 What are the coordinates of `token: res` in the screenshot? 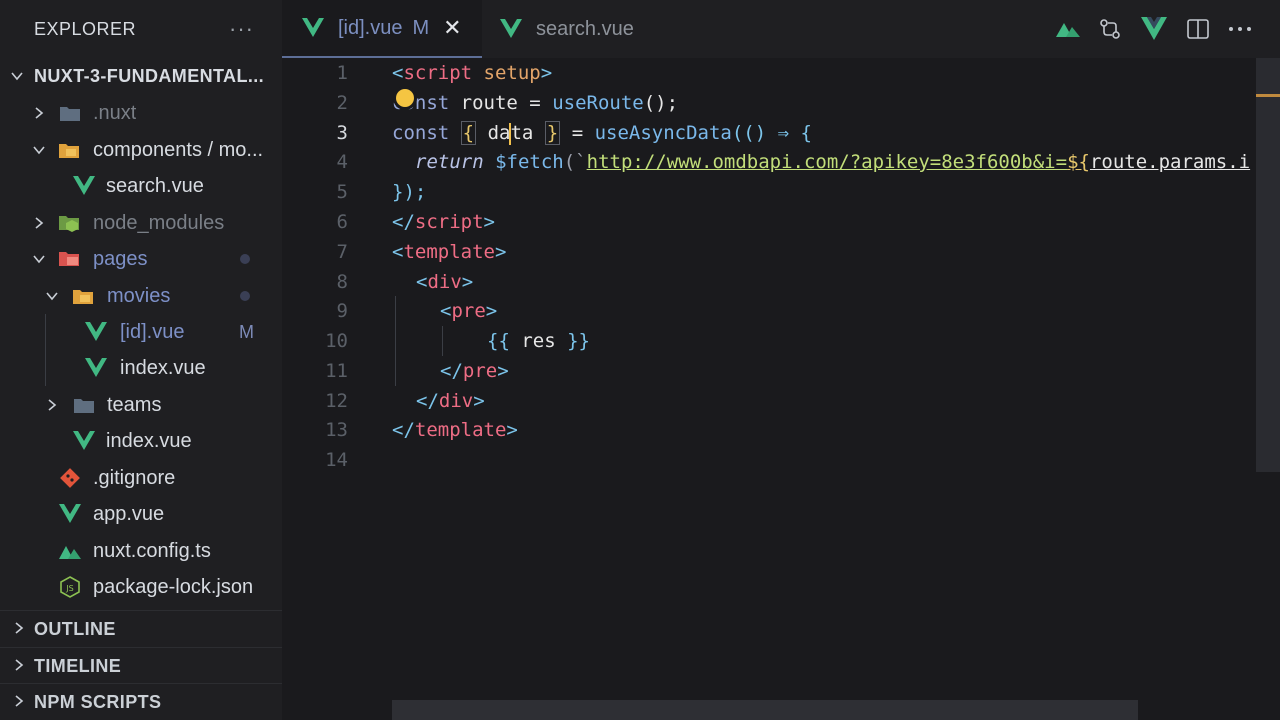 It's located at (538, 341).